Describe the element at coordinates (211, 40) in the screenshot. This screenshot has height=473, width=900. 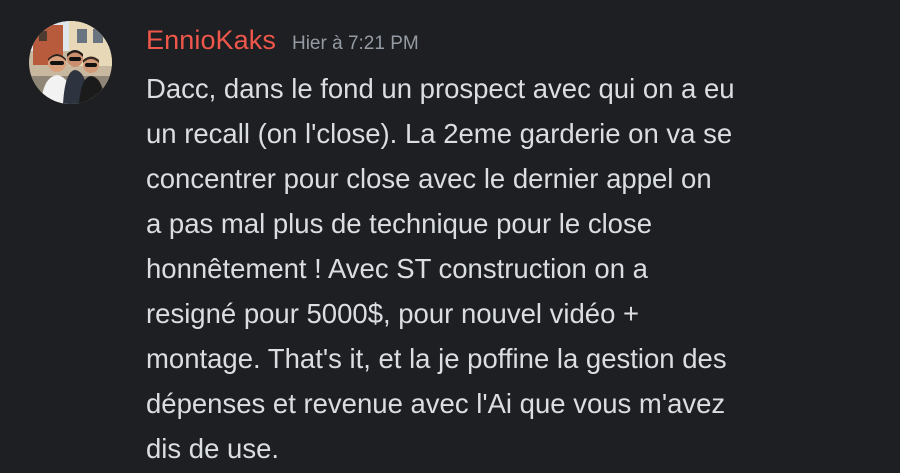
I see `author-name: EnnioKaks` at that location.